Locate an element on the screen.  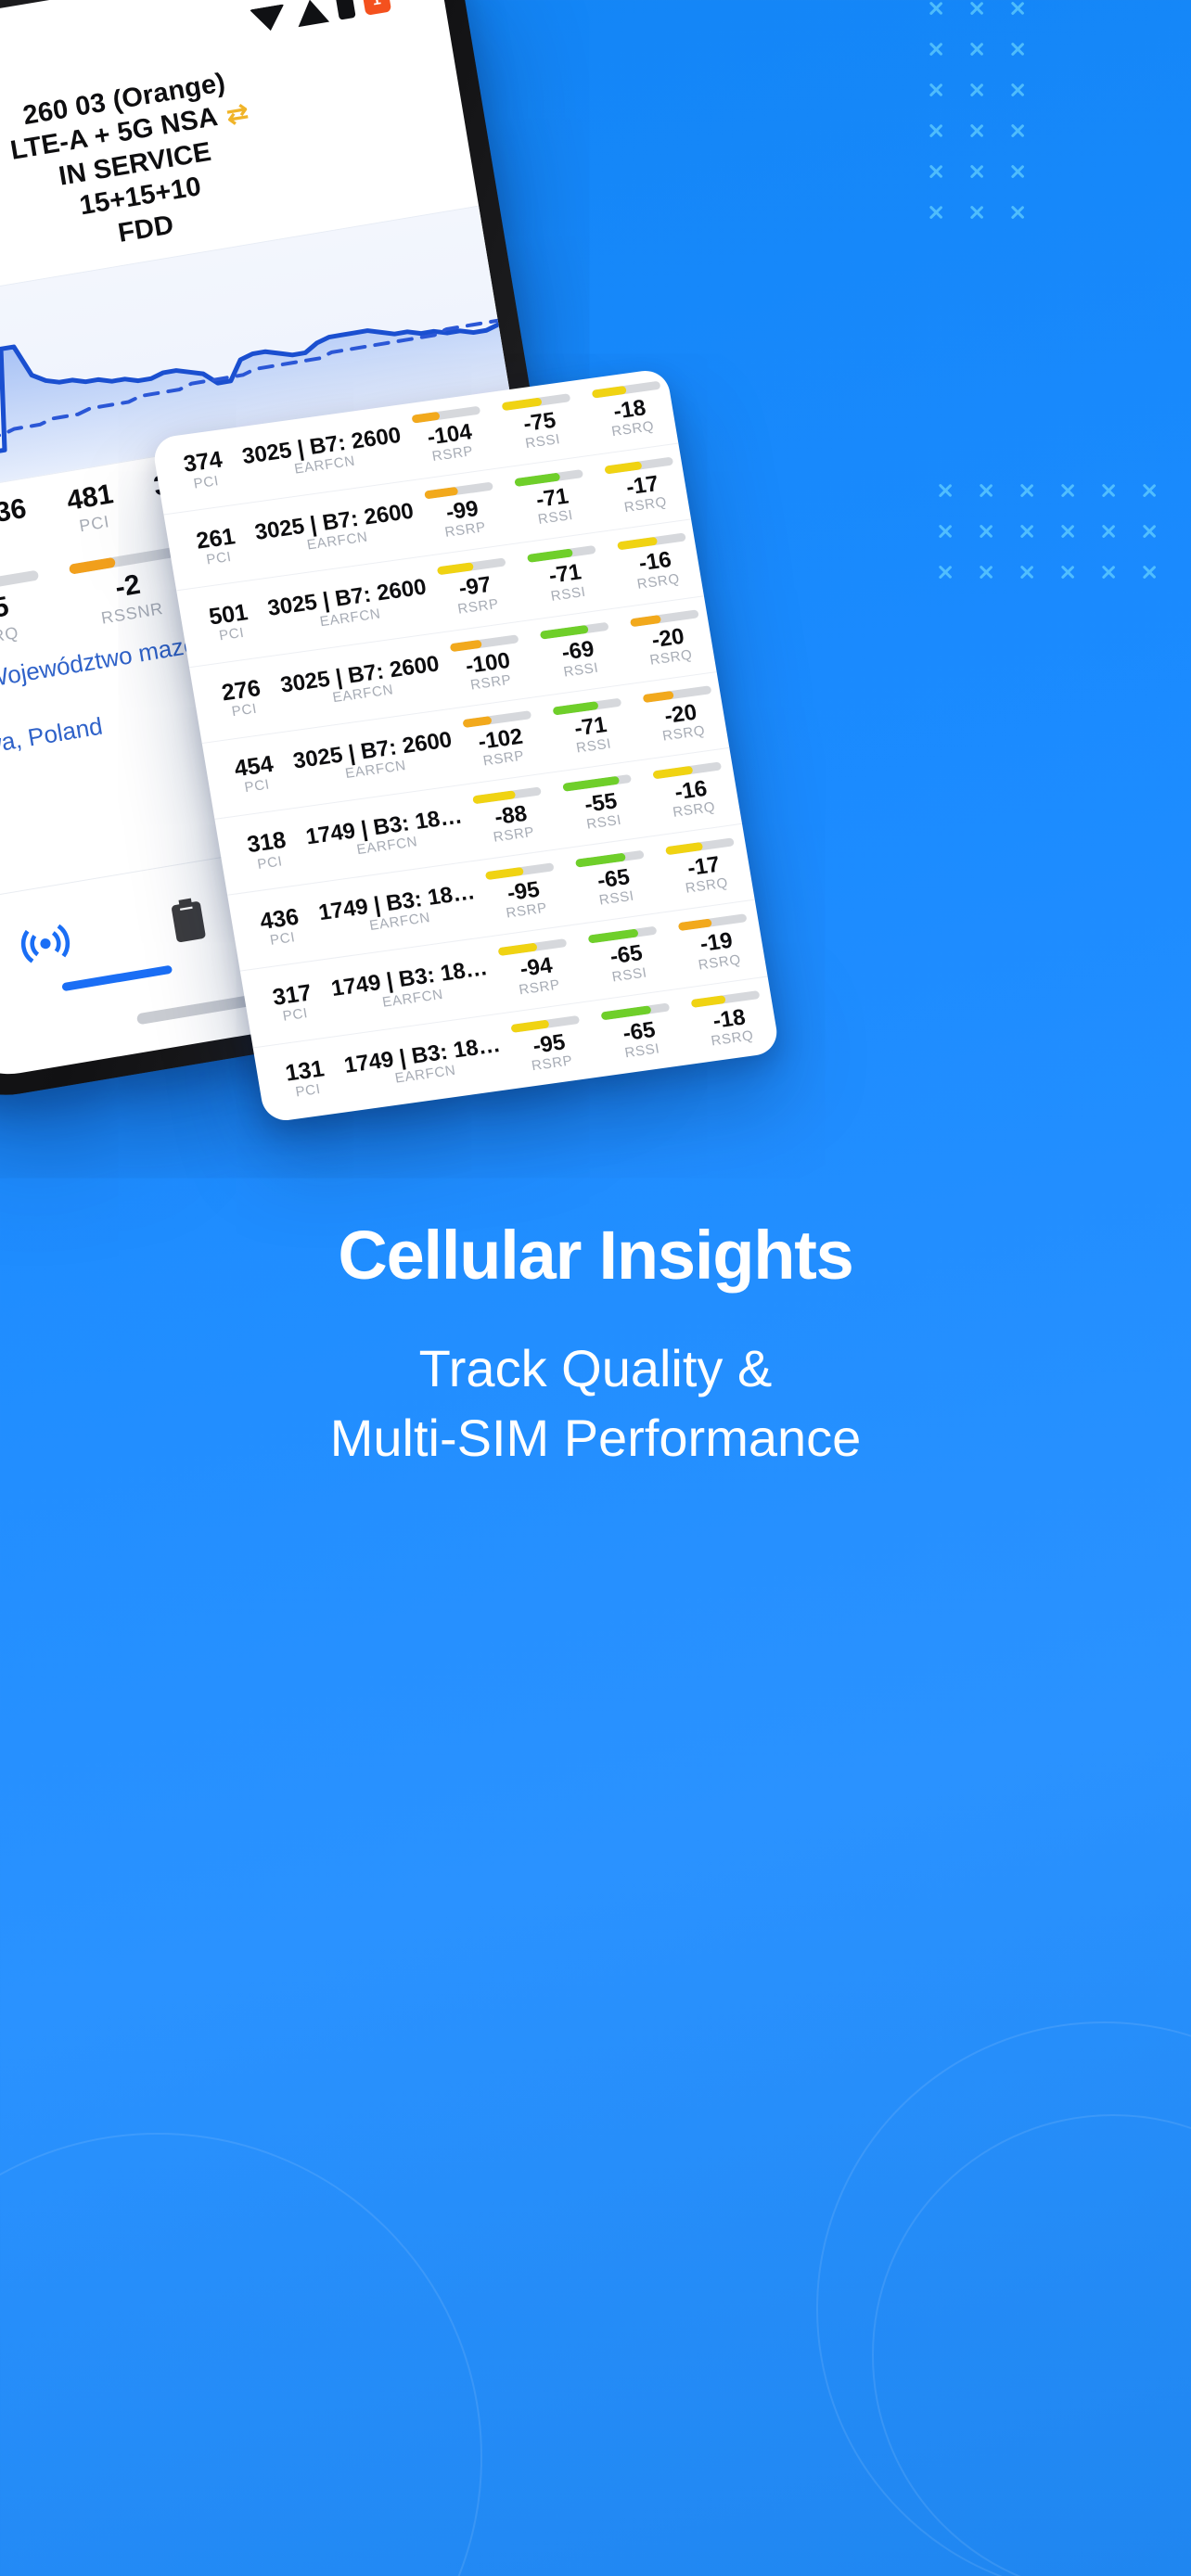
ci-label: CI is located at coordinates (16, 545).